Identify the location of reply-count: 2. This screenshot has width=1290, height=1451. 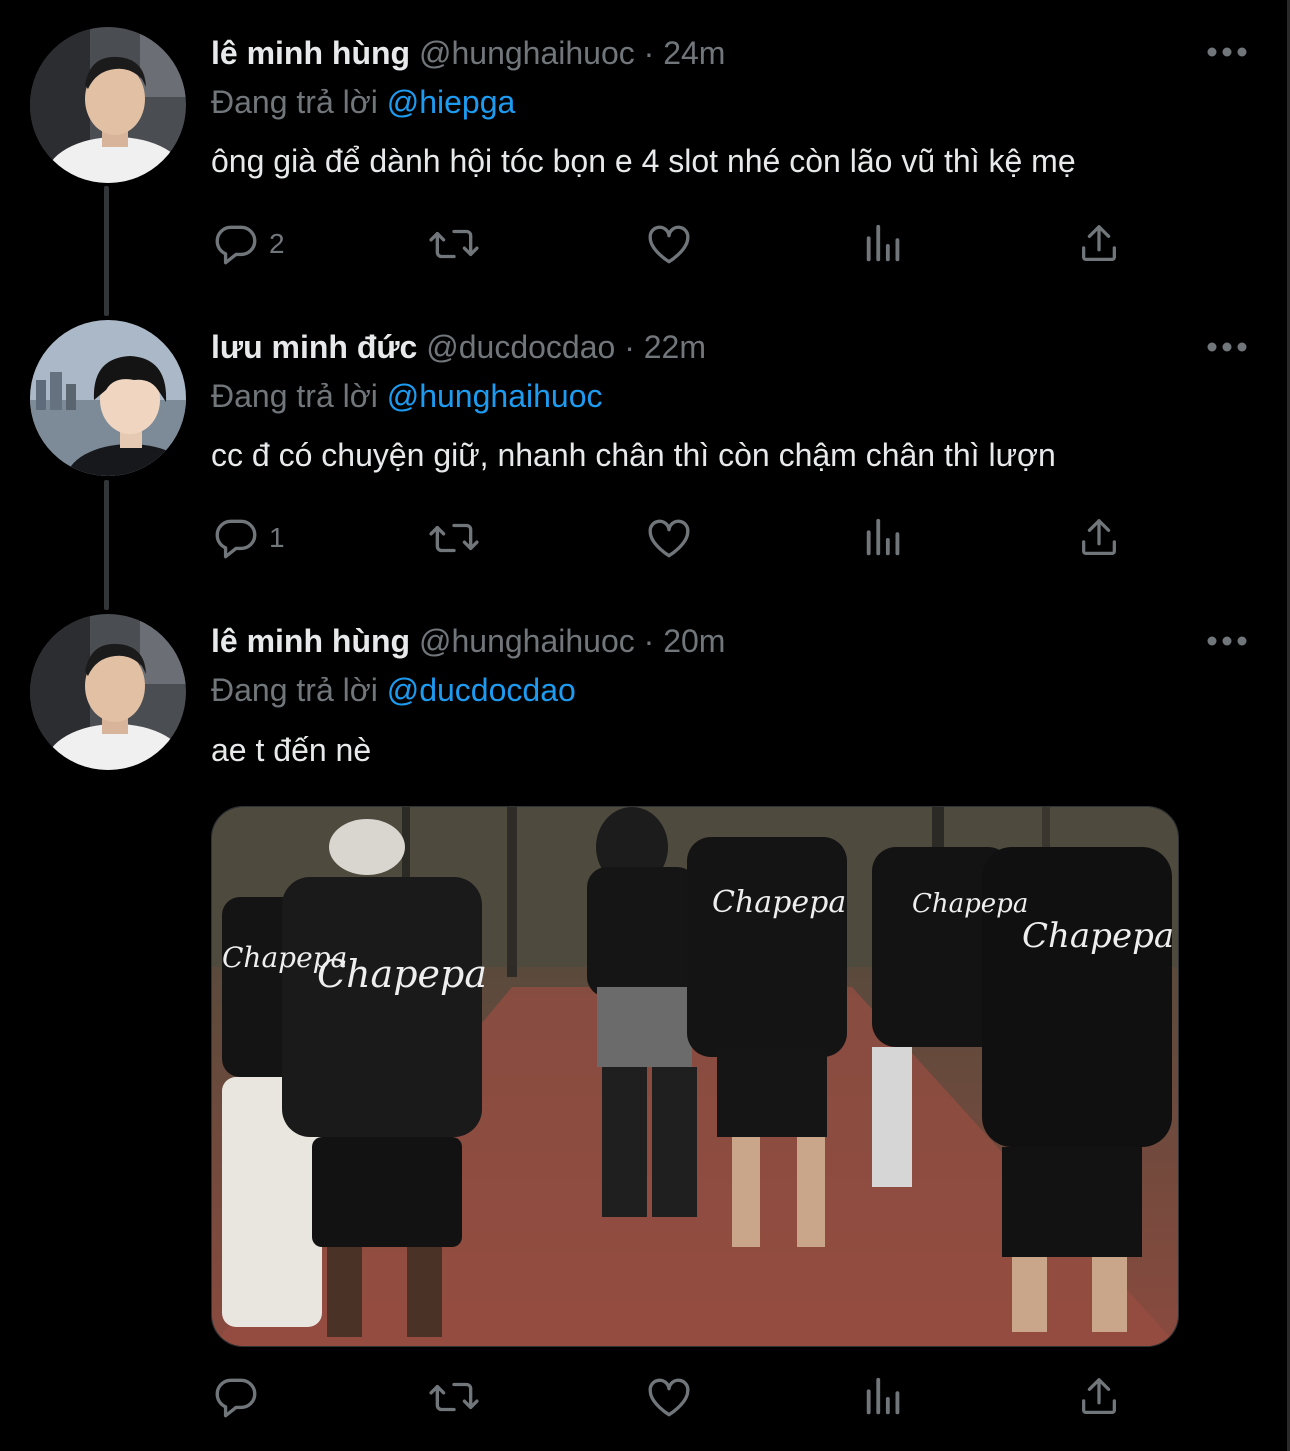
(277, 243).